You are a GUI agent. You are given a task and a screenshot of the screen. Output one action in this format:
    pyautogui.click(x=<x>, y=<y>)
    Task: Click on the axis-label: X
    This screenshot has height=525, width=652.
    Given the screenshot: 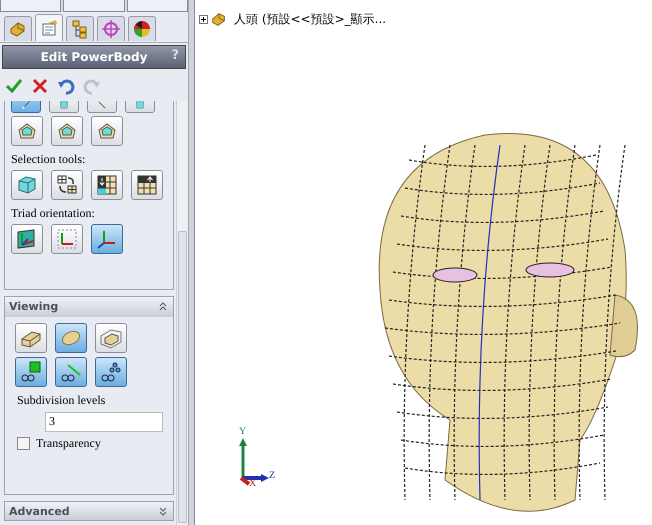 What is the action you would take?
    pyautogui.click(x=252, y=483)
    